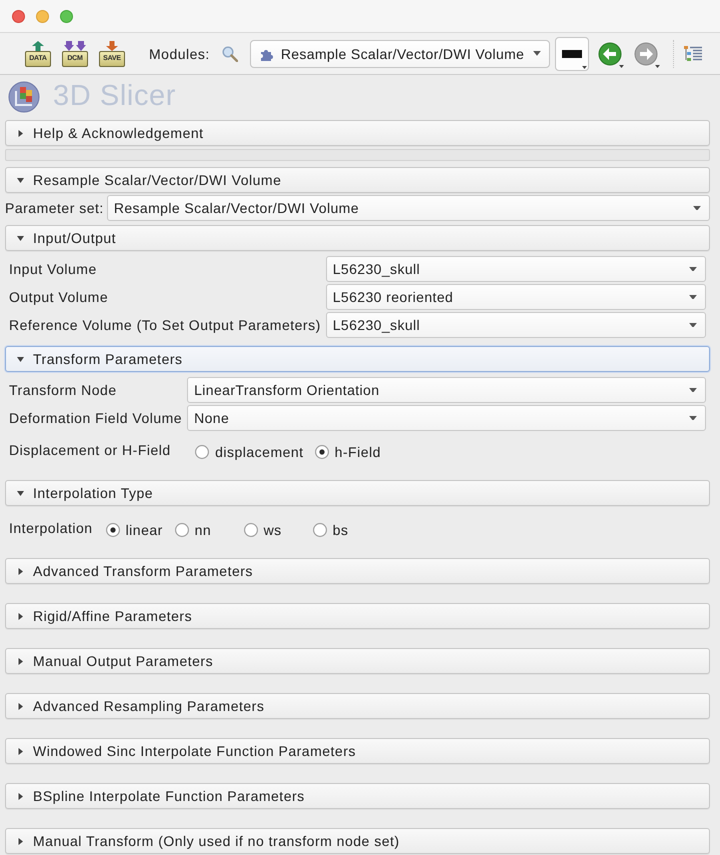 The height and width of the screenshot is (855, 720). I want to click on field-label: Transform Node, so click(63, 390).